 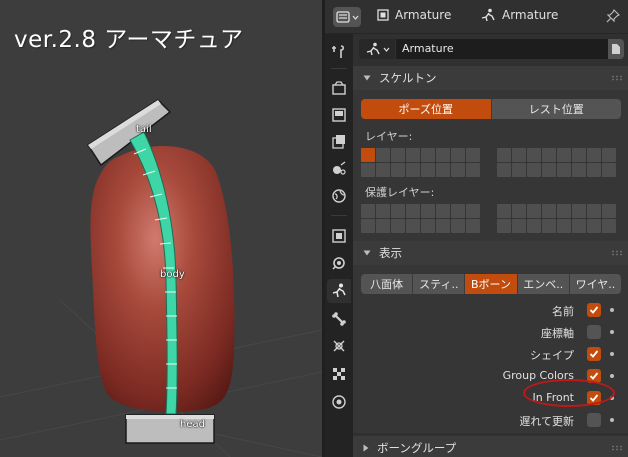 I want to click on object-tab, so click(x=339, y=236).